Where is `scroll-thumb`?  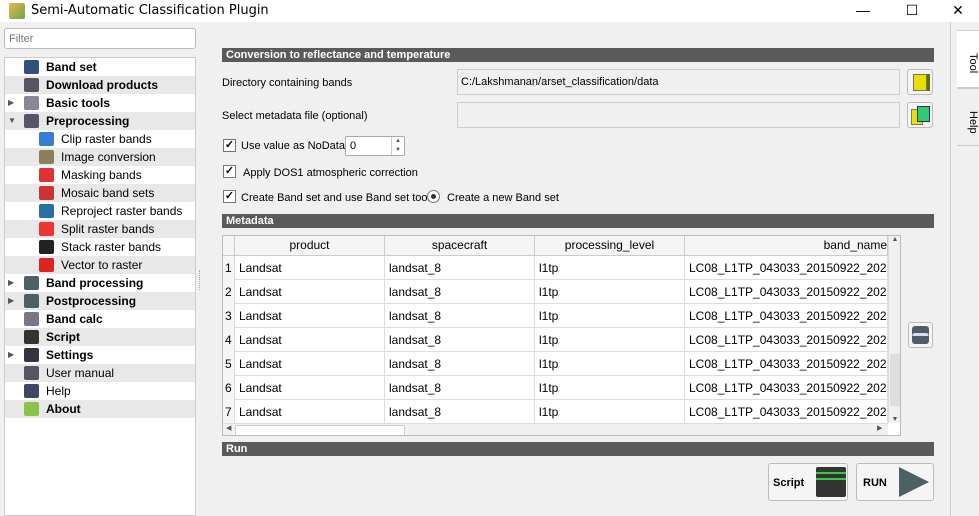 scroll-thumb is located at coordinates (895, 380).